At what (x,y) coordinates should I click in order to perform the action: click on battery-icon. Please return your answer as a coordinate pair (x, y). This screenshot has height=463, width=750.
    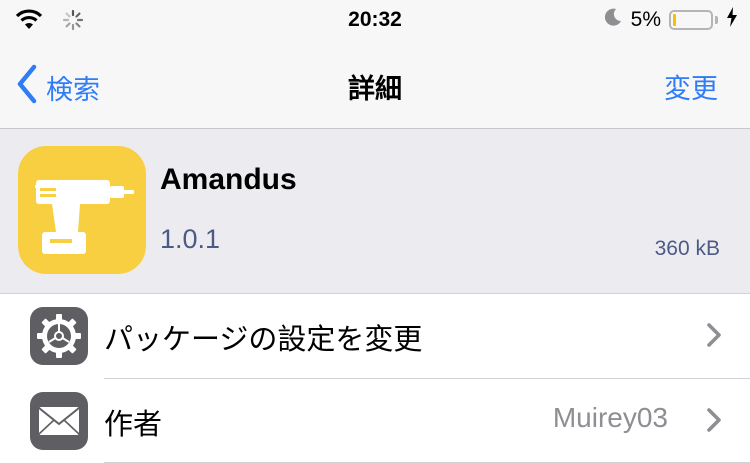
    Looking at the image, I should click on (691, 20).